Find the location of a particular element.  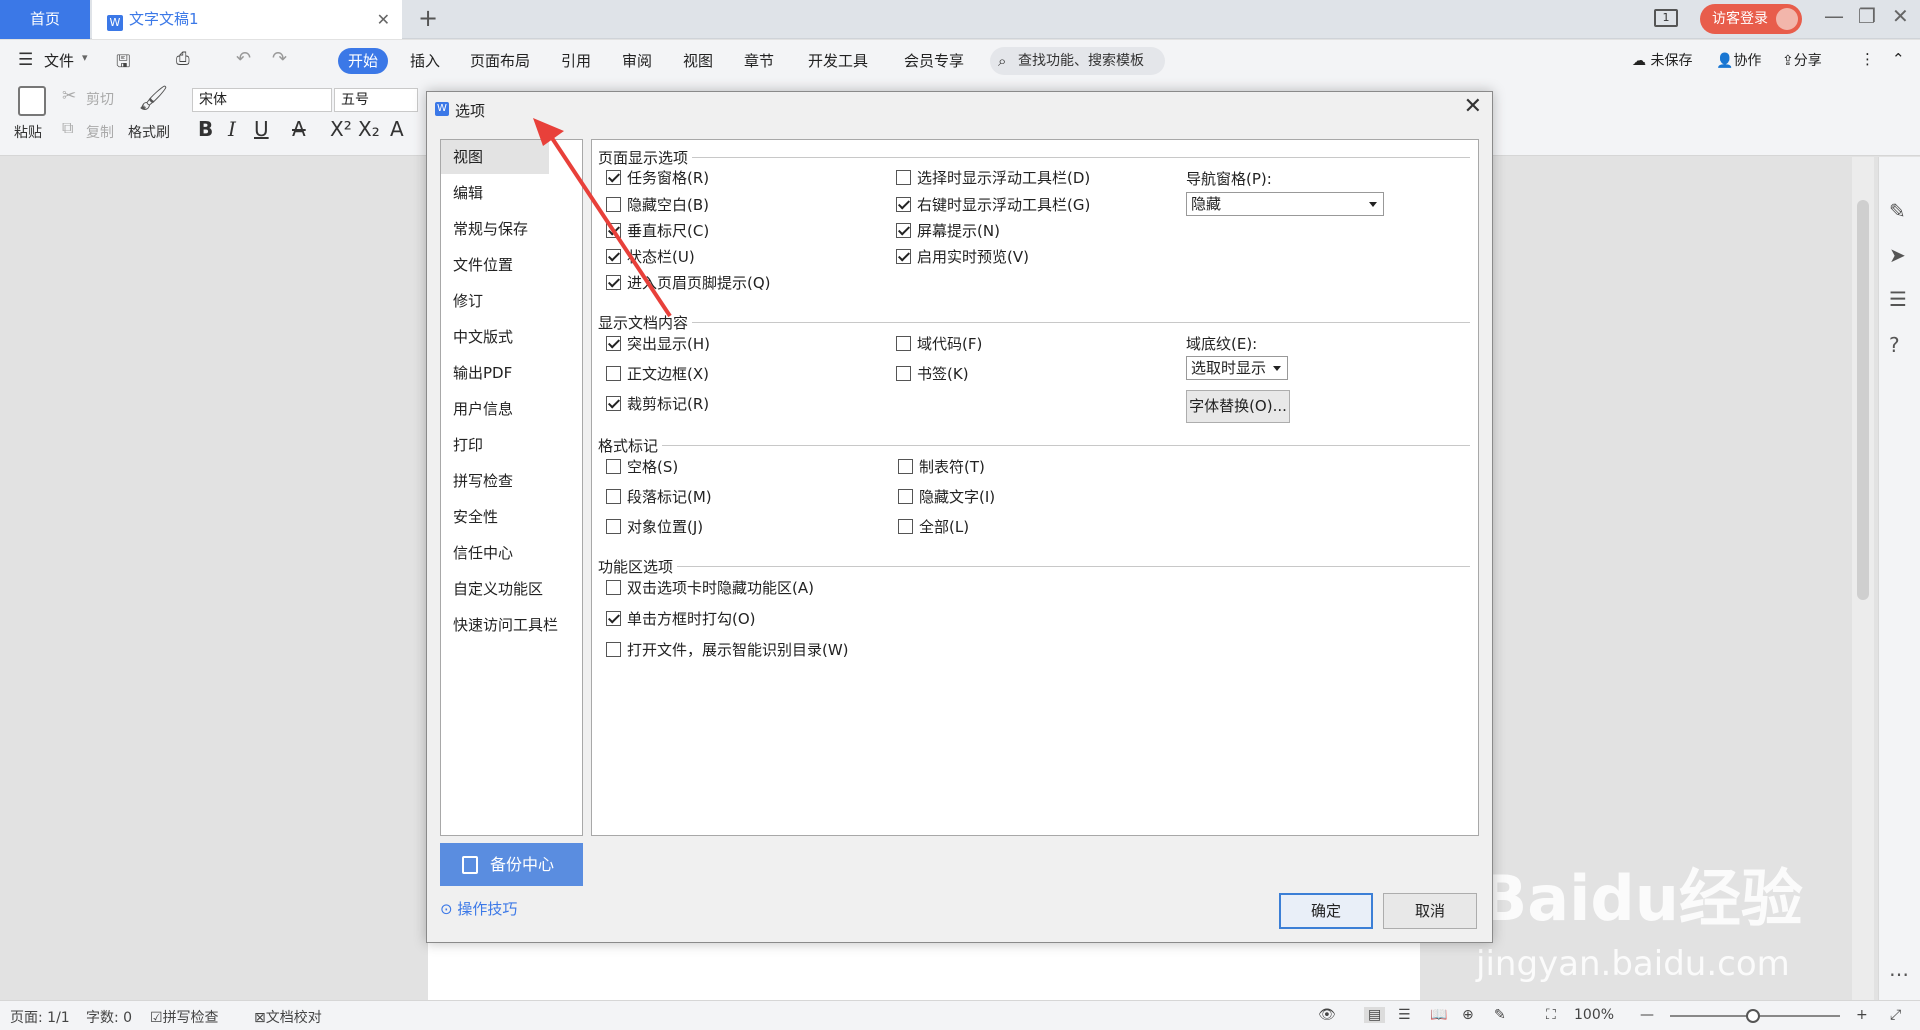

page-indicator-icon: 1 is located at coordinates (1666, 18).